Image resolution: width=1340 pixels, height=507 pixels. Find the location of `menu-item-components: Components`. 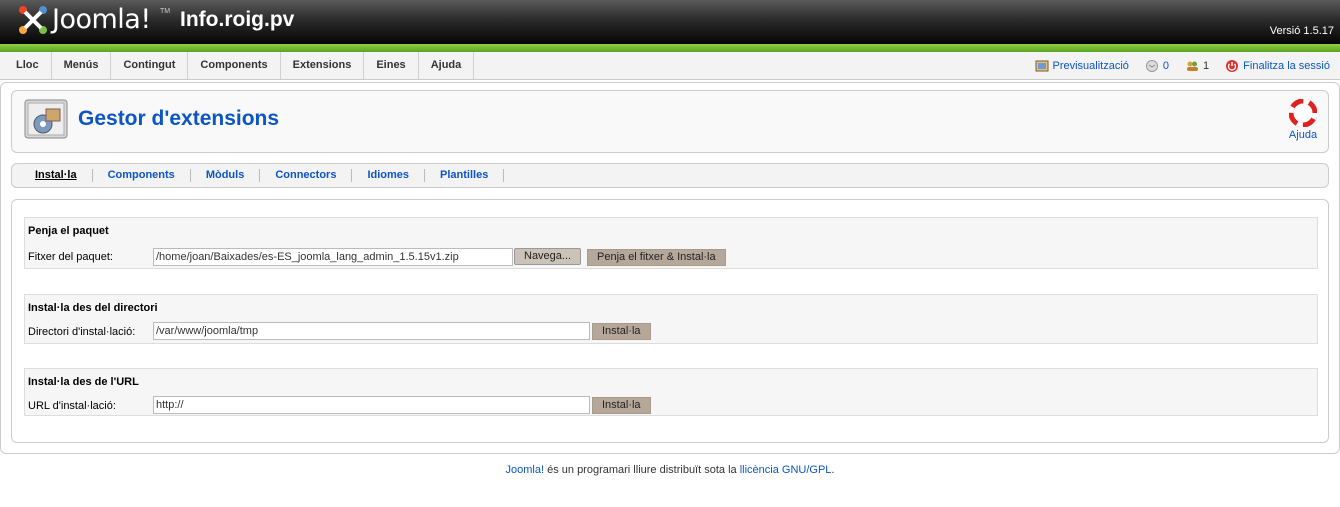

menu-item-components: Components is located at coordinates (234, 65).